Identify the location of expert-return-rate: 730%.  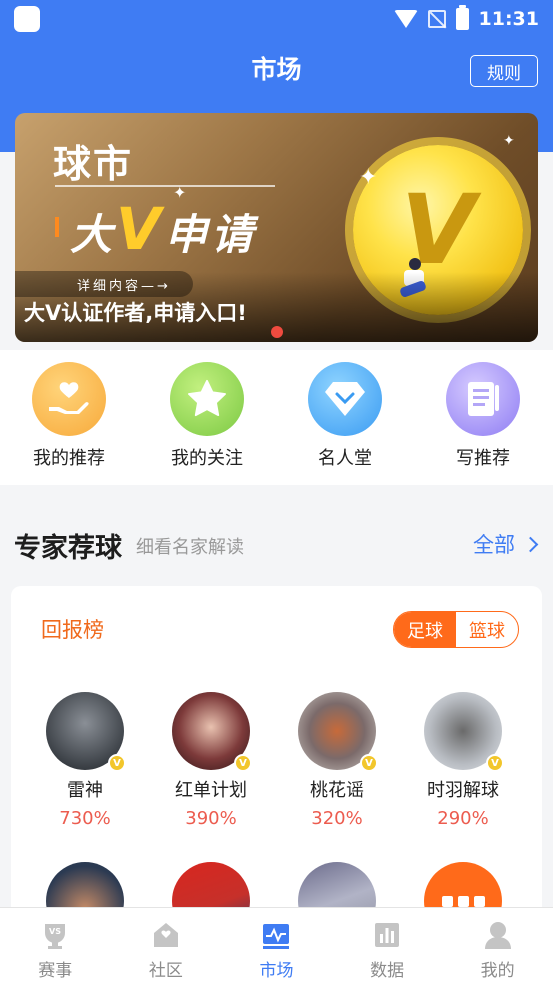
(85, 818).